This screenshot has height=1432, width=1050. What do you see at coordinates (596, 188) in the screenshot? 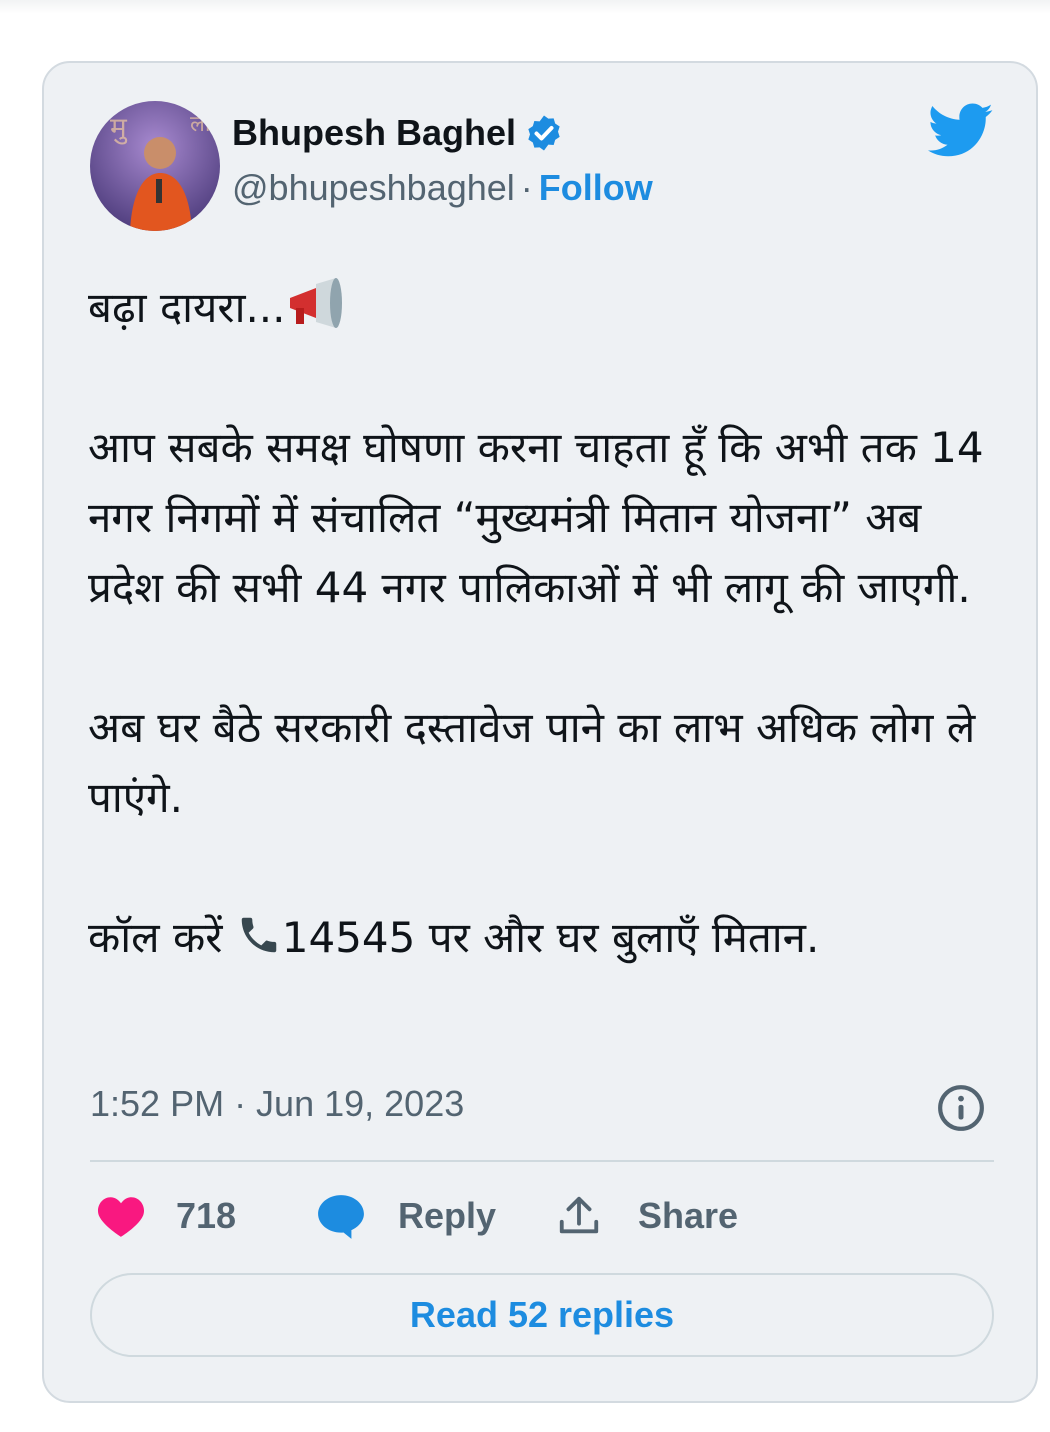
I see `follow-button: Follow` at bounding box center [596, 188].